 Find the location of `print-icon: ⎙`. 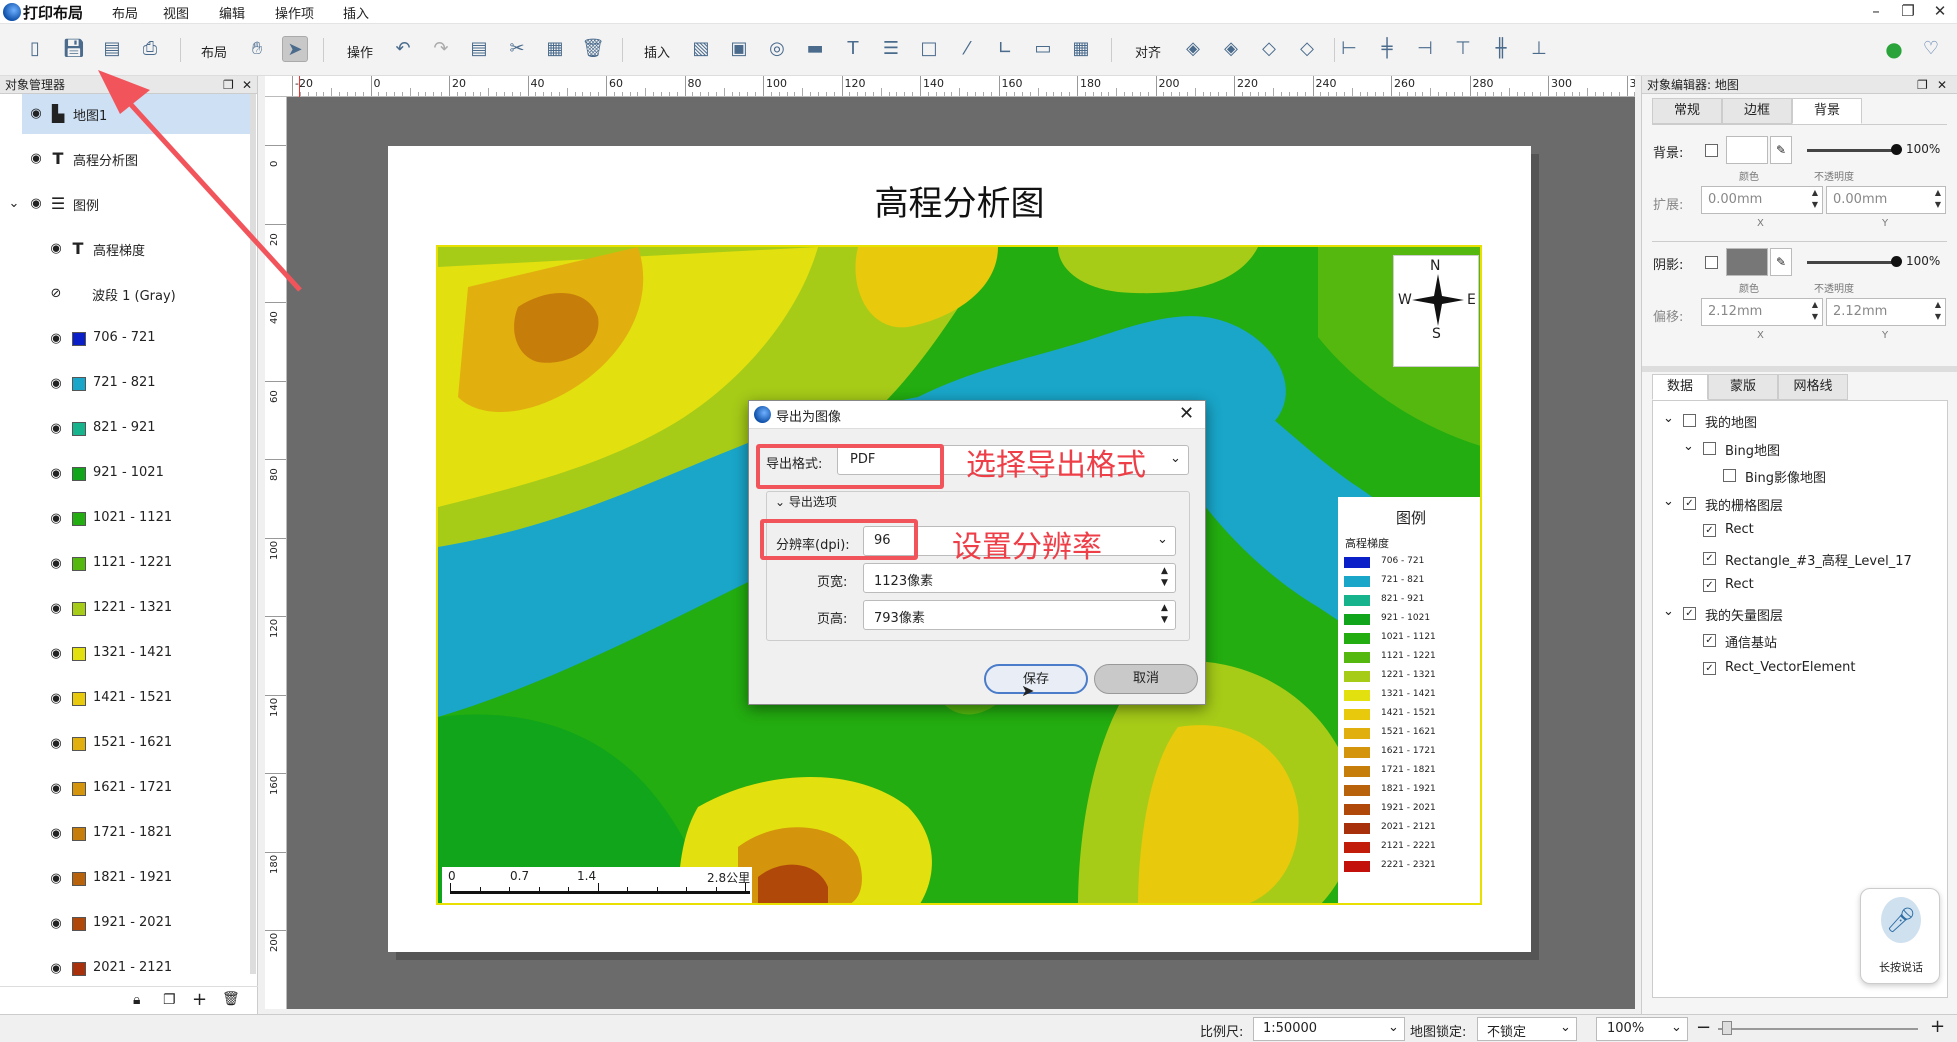

print-icon: ⎙ is located at coordinates (150, 49).